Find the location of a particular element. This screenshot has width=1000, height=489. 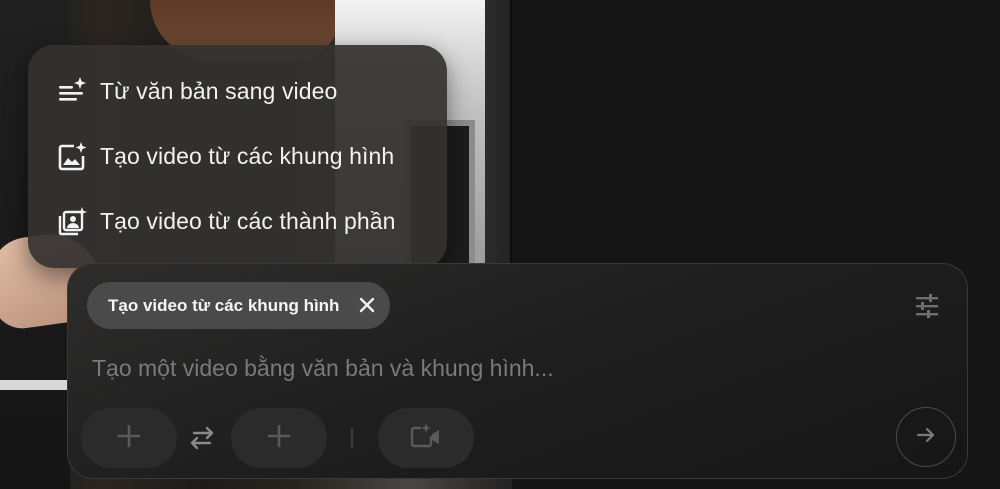

menu-item-frames-to-video: Tạo video từ các khung hình is located at coordinates (237, 156).